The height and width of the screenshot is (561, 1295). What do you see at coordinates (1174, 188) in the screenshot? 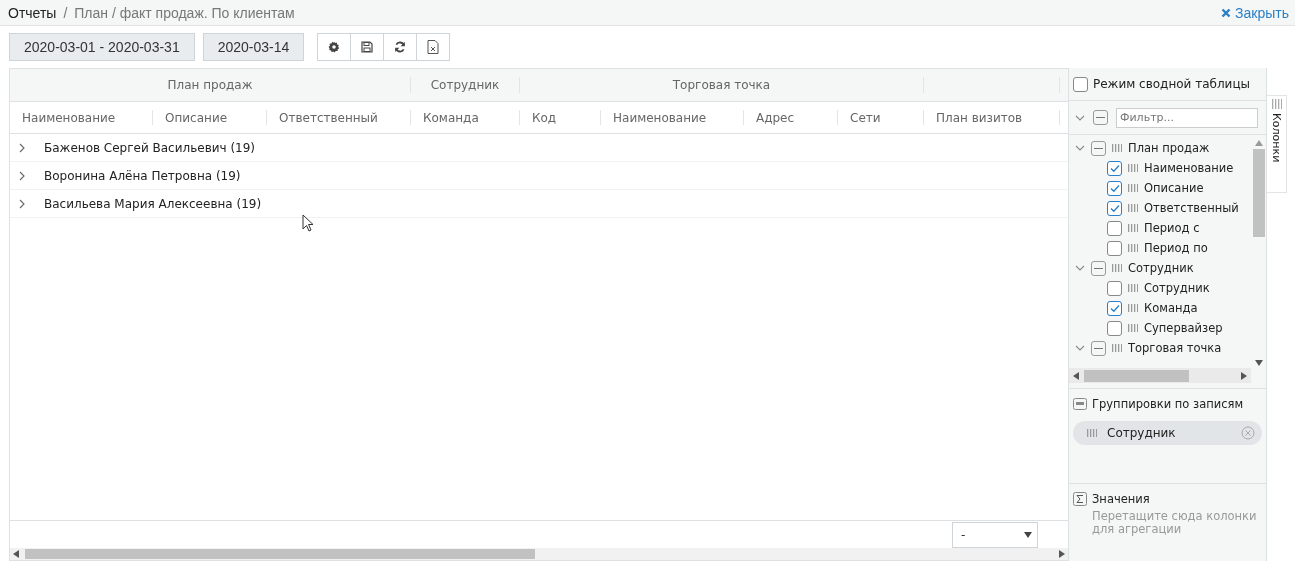
I see `column-label: Описание` at bounding box center [1174, 188].